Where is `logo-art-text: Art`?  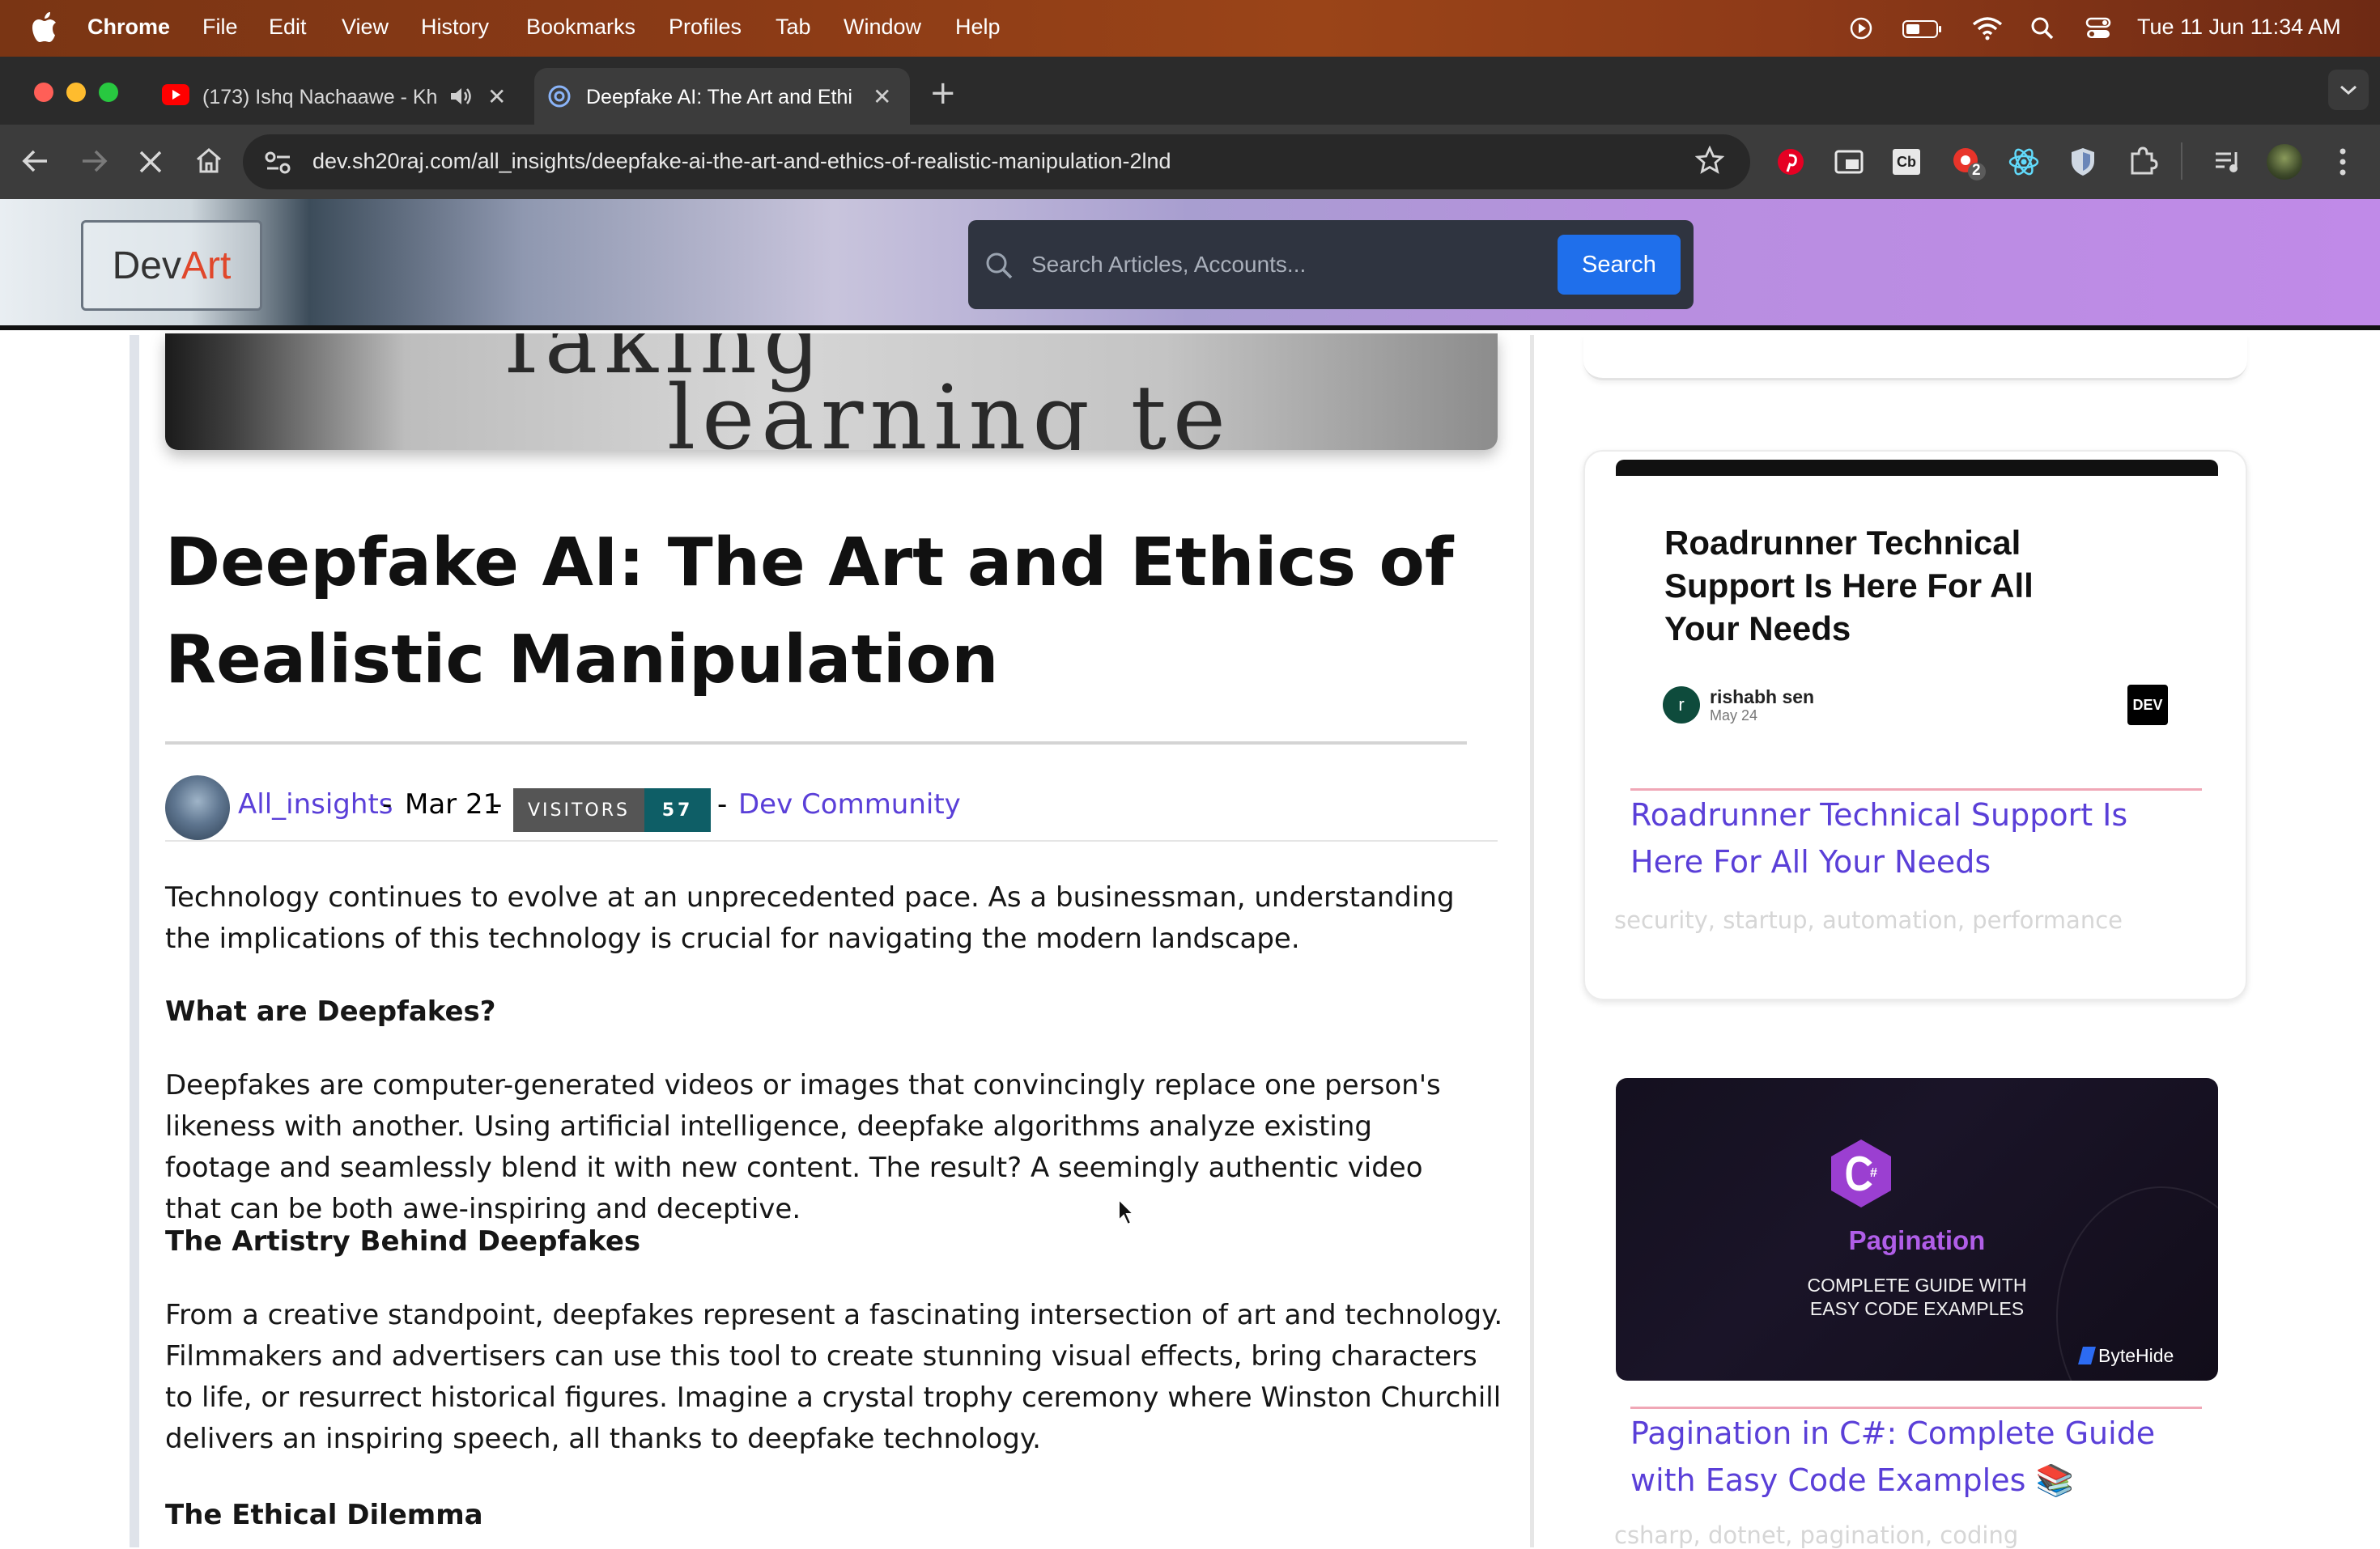 logo-art-text: Art is located at coordinates (206, 265).